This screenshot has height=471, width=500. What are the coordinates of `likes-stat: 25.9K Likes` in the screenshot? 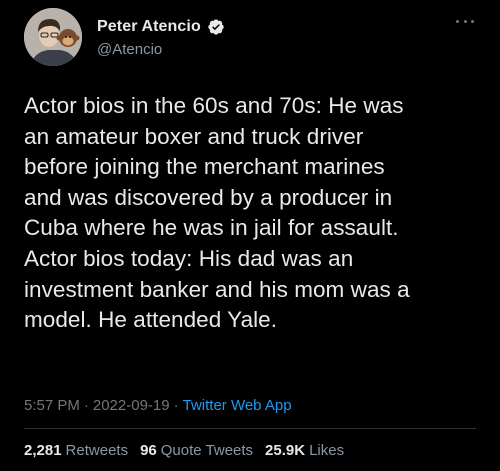 It's located at (304, 450).